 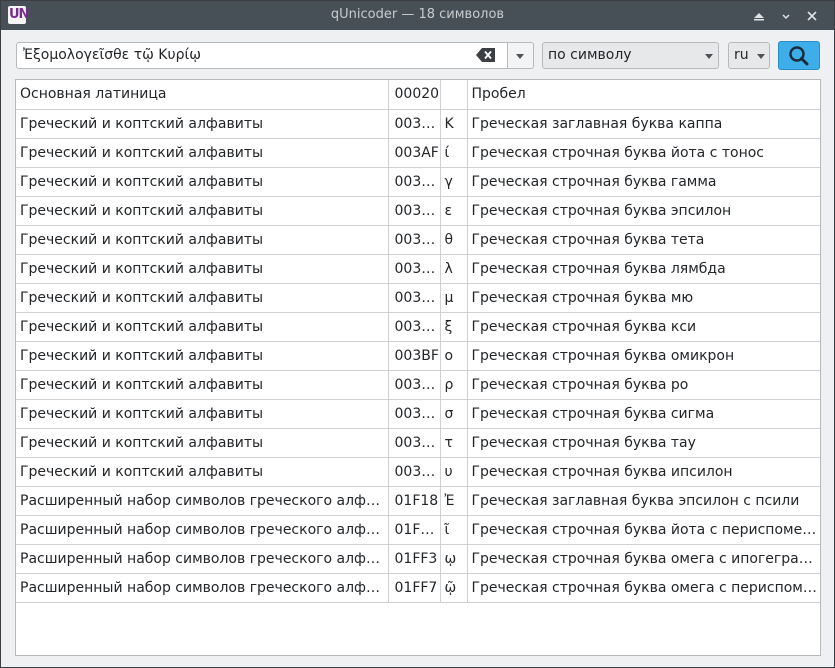 What do you see at coordinates (643, 298) in the screenshot?
I see `cell-name: Греческая строчная буква мю` at bounding box center [643, 298].